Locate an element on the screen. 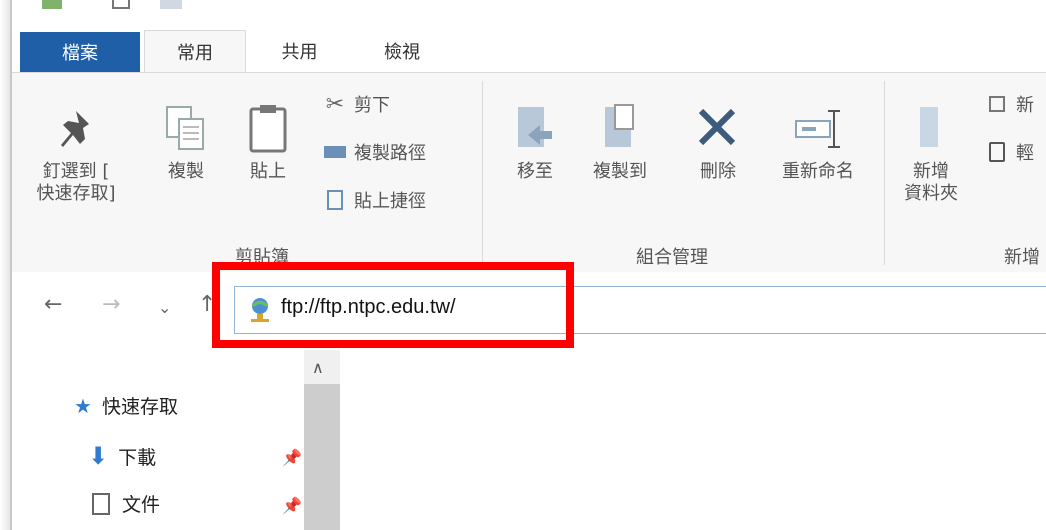 This screenshot has width=1046, height=530. paste-shortcut-icon is located at coordinates (335, 200).